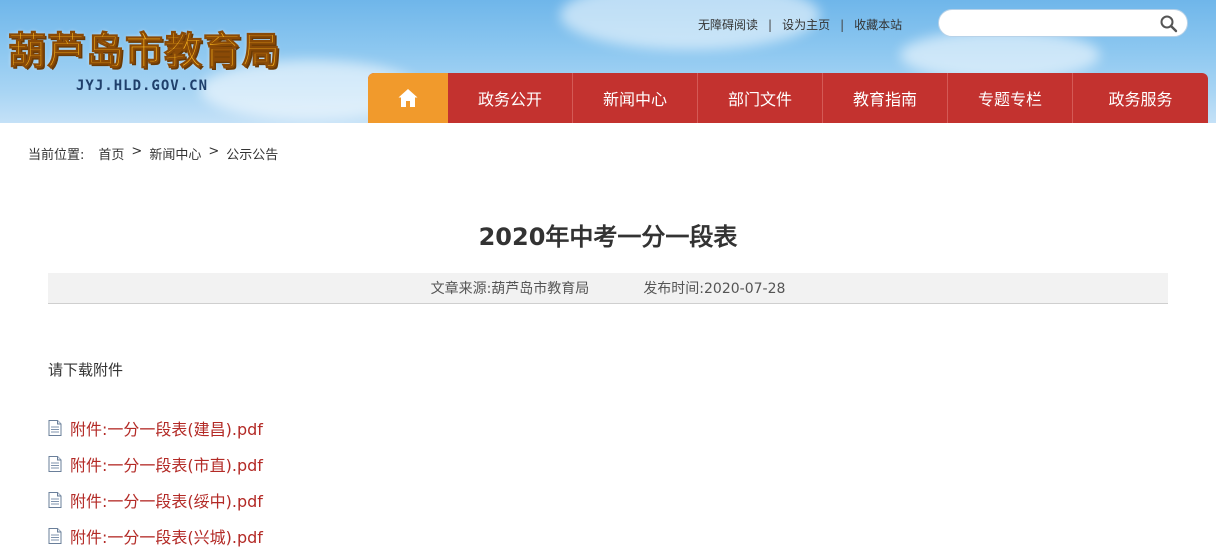 The image size is (1216, 555). Describe the element at coordinates (608, 237) in the screenshot. I see `article-title: 2020年中考一分一段表` at that location.